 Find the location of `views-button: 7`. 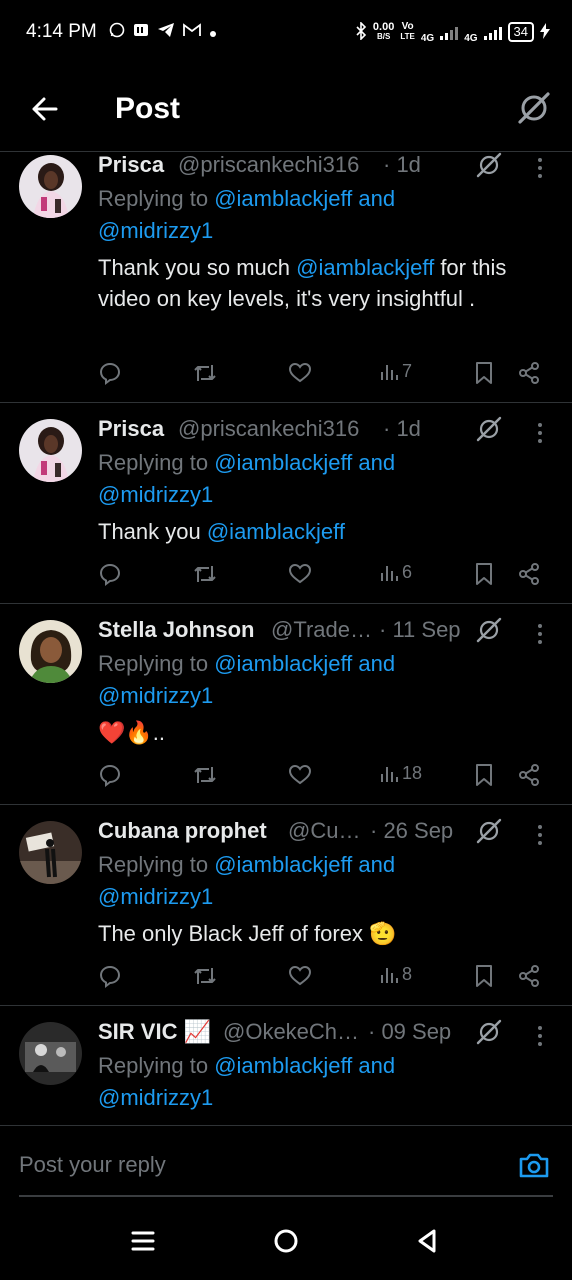

views-button: 7 is located at coordinates (396, 371).